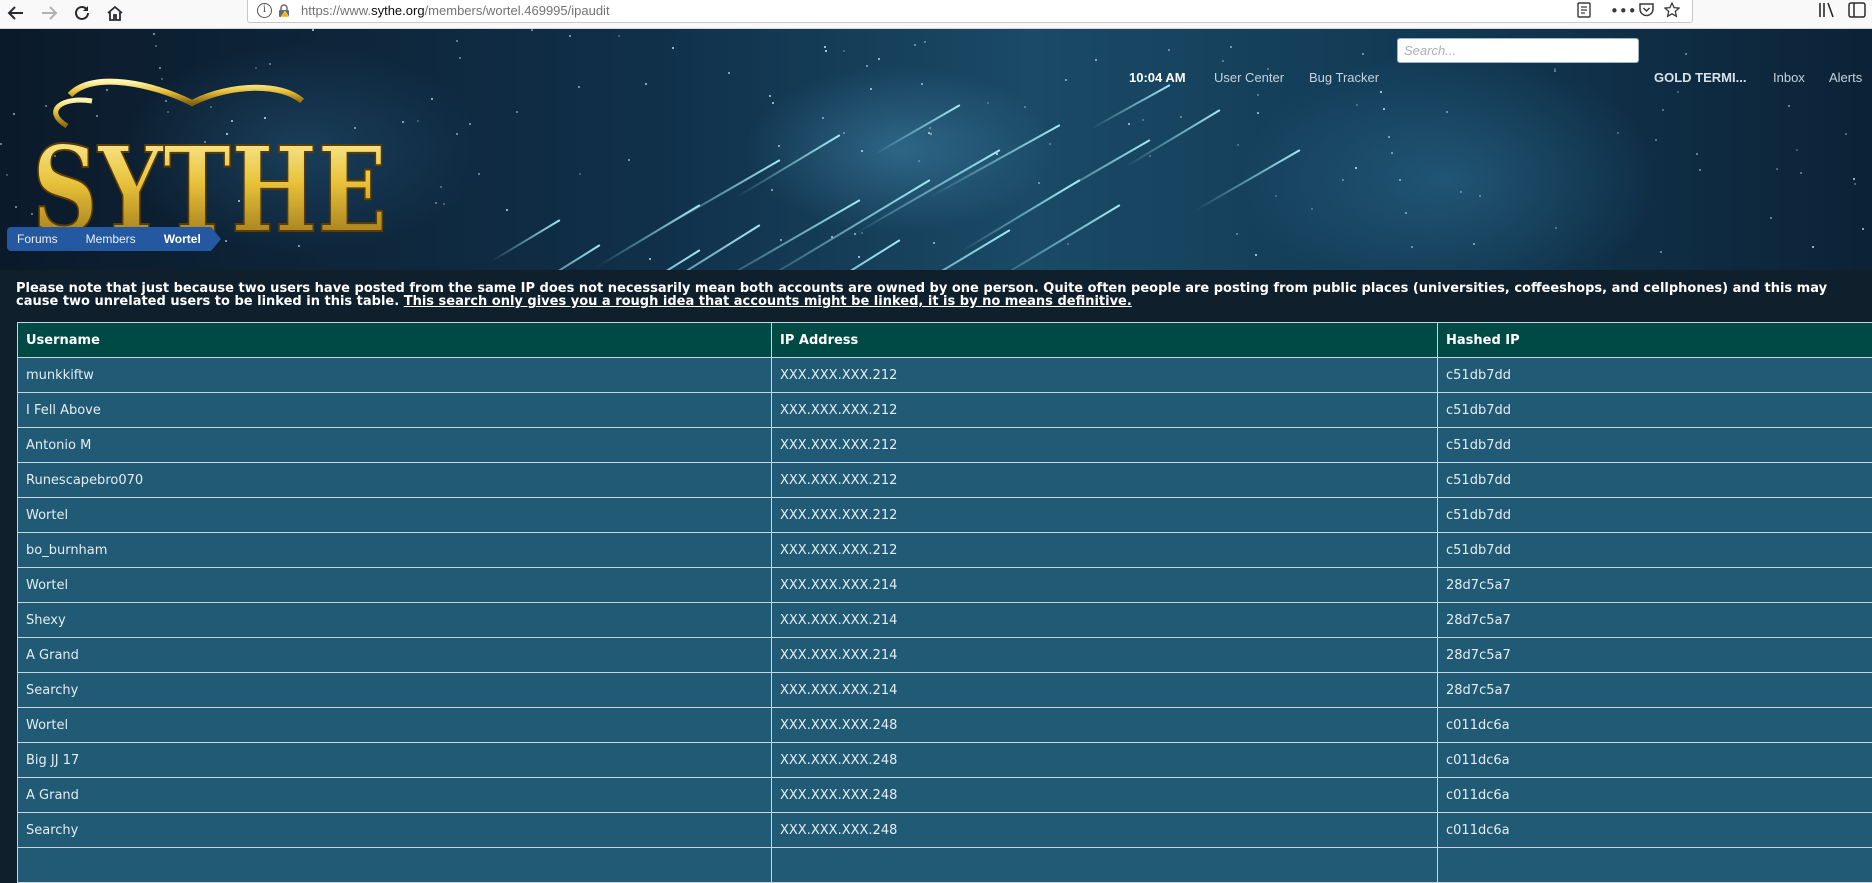 This screenshot has width=1872, height=883. I want to click on lock-warning-icon, so click(284, 11).